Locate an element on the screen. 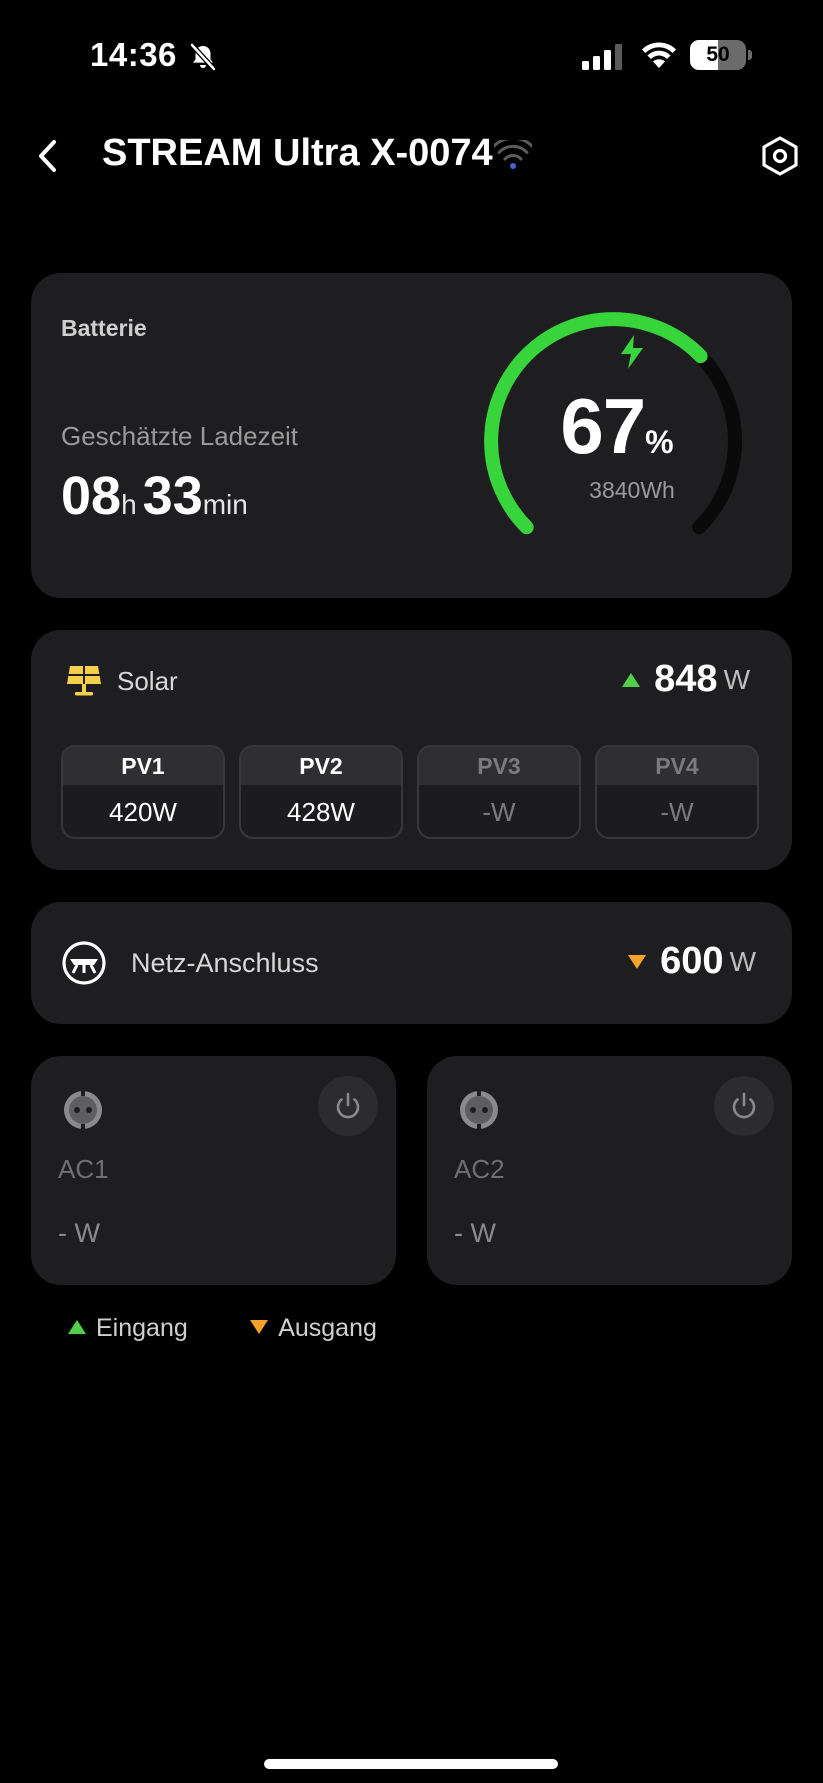 Image resolution: width=823 pixels, height=1783 pixels. ac-output-card-1: AC1 - W is located at coordinates (213, 1170).